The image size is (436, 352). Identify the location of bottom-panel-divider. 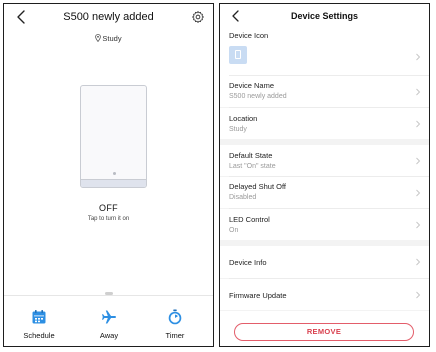
(108, 295).